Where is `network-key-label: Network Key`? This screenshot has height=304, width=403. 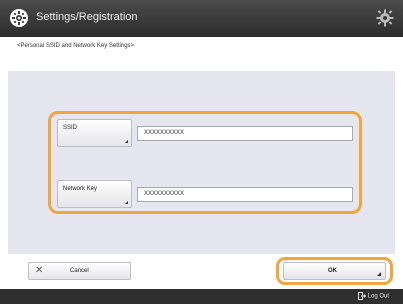 network-key-label: Network Key is located at coordinates (80, 189).